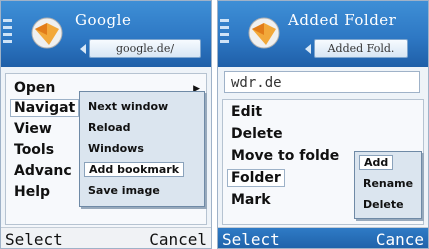  I want to click on menu-item-delete: Delete, so click(257, 134).